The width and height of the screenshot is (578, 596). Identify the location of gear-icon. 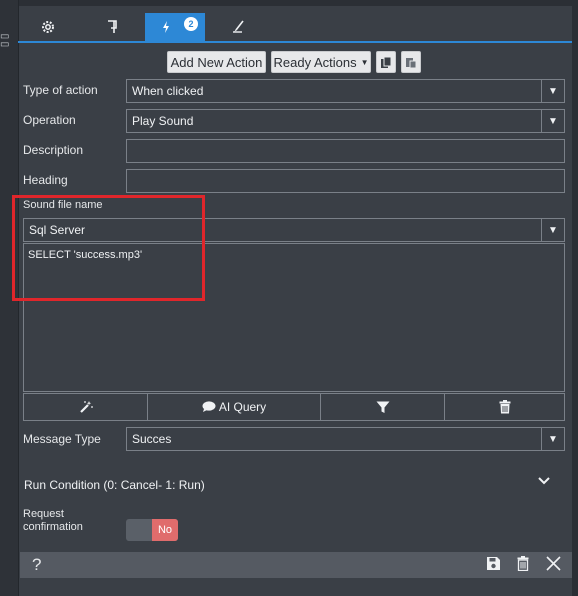
(48, 27).